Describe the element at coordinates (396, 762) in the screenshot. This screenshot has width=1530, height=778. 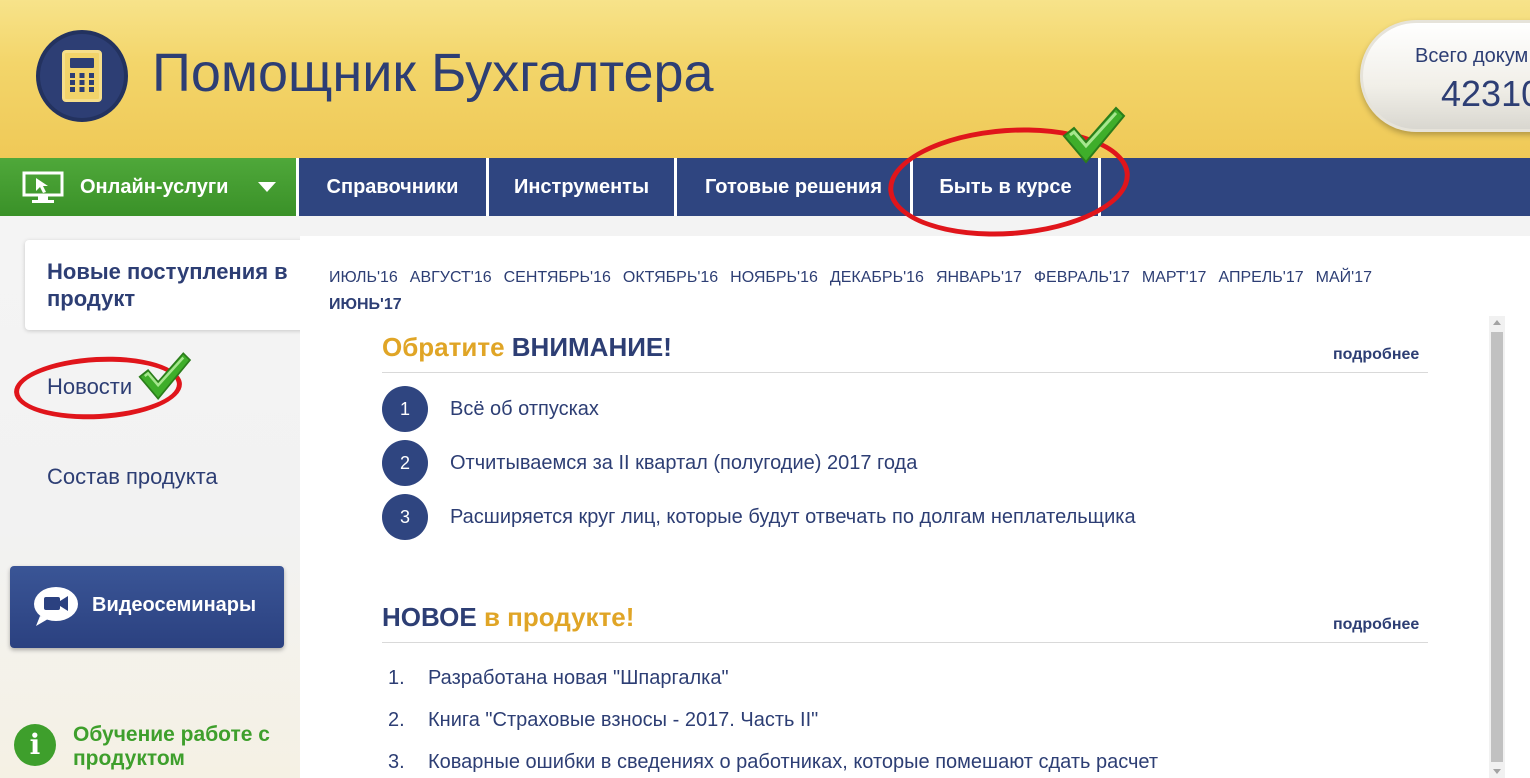
I see `list-number: 3.` at that location.